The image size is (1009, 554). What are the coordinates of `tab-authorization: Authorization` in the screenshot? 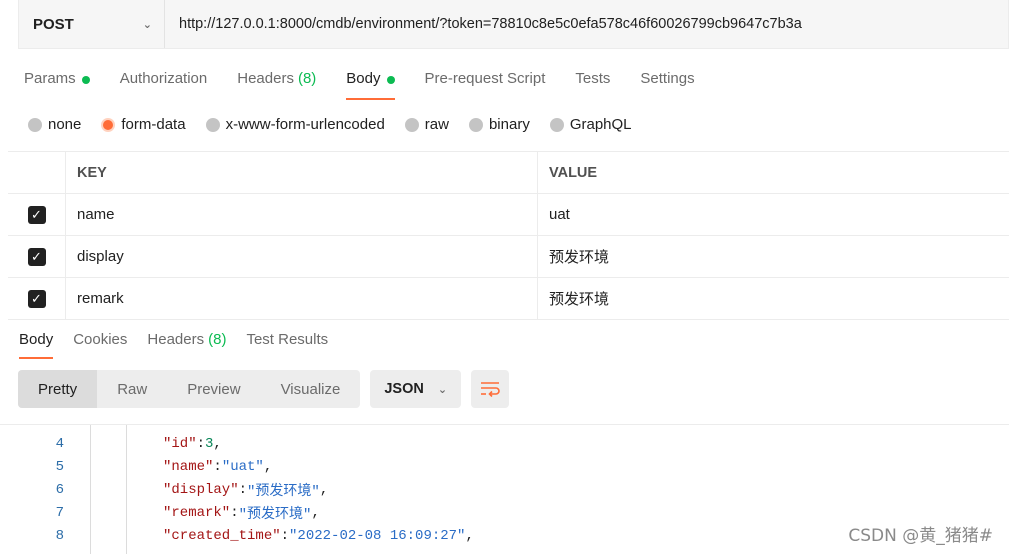 It's located at (164, 85).